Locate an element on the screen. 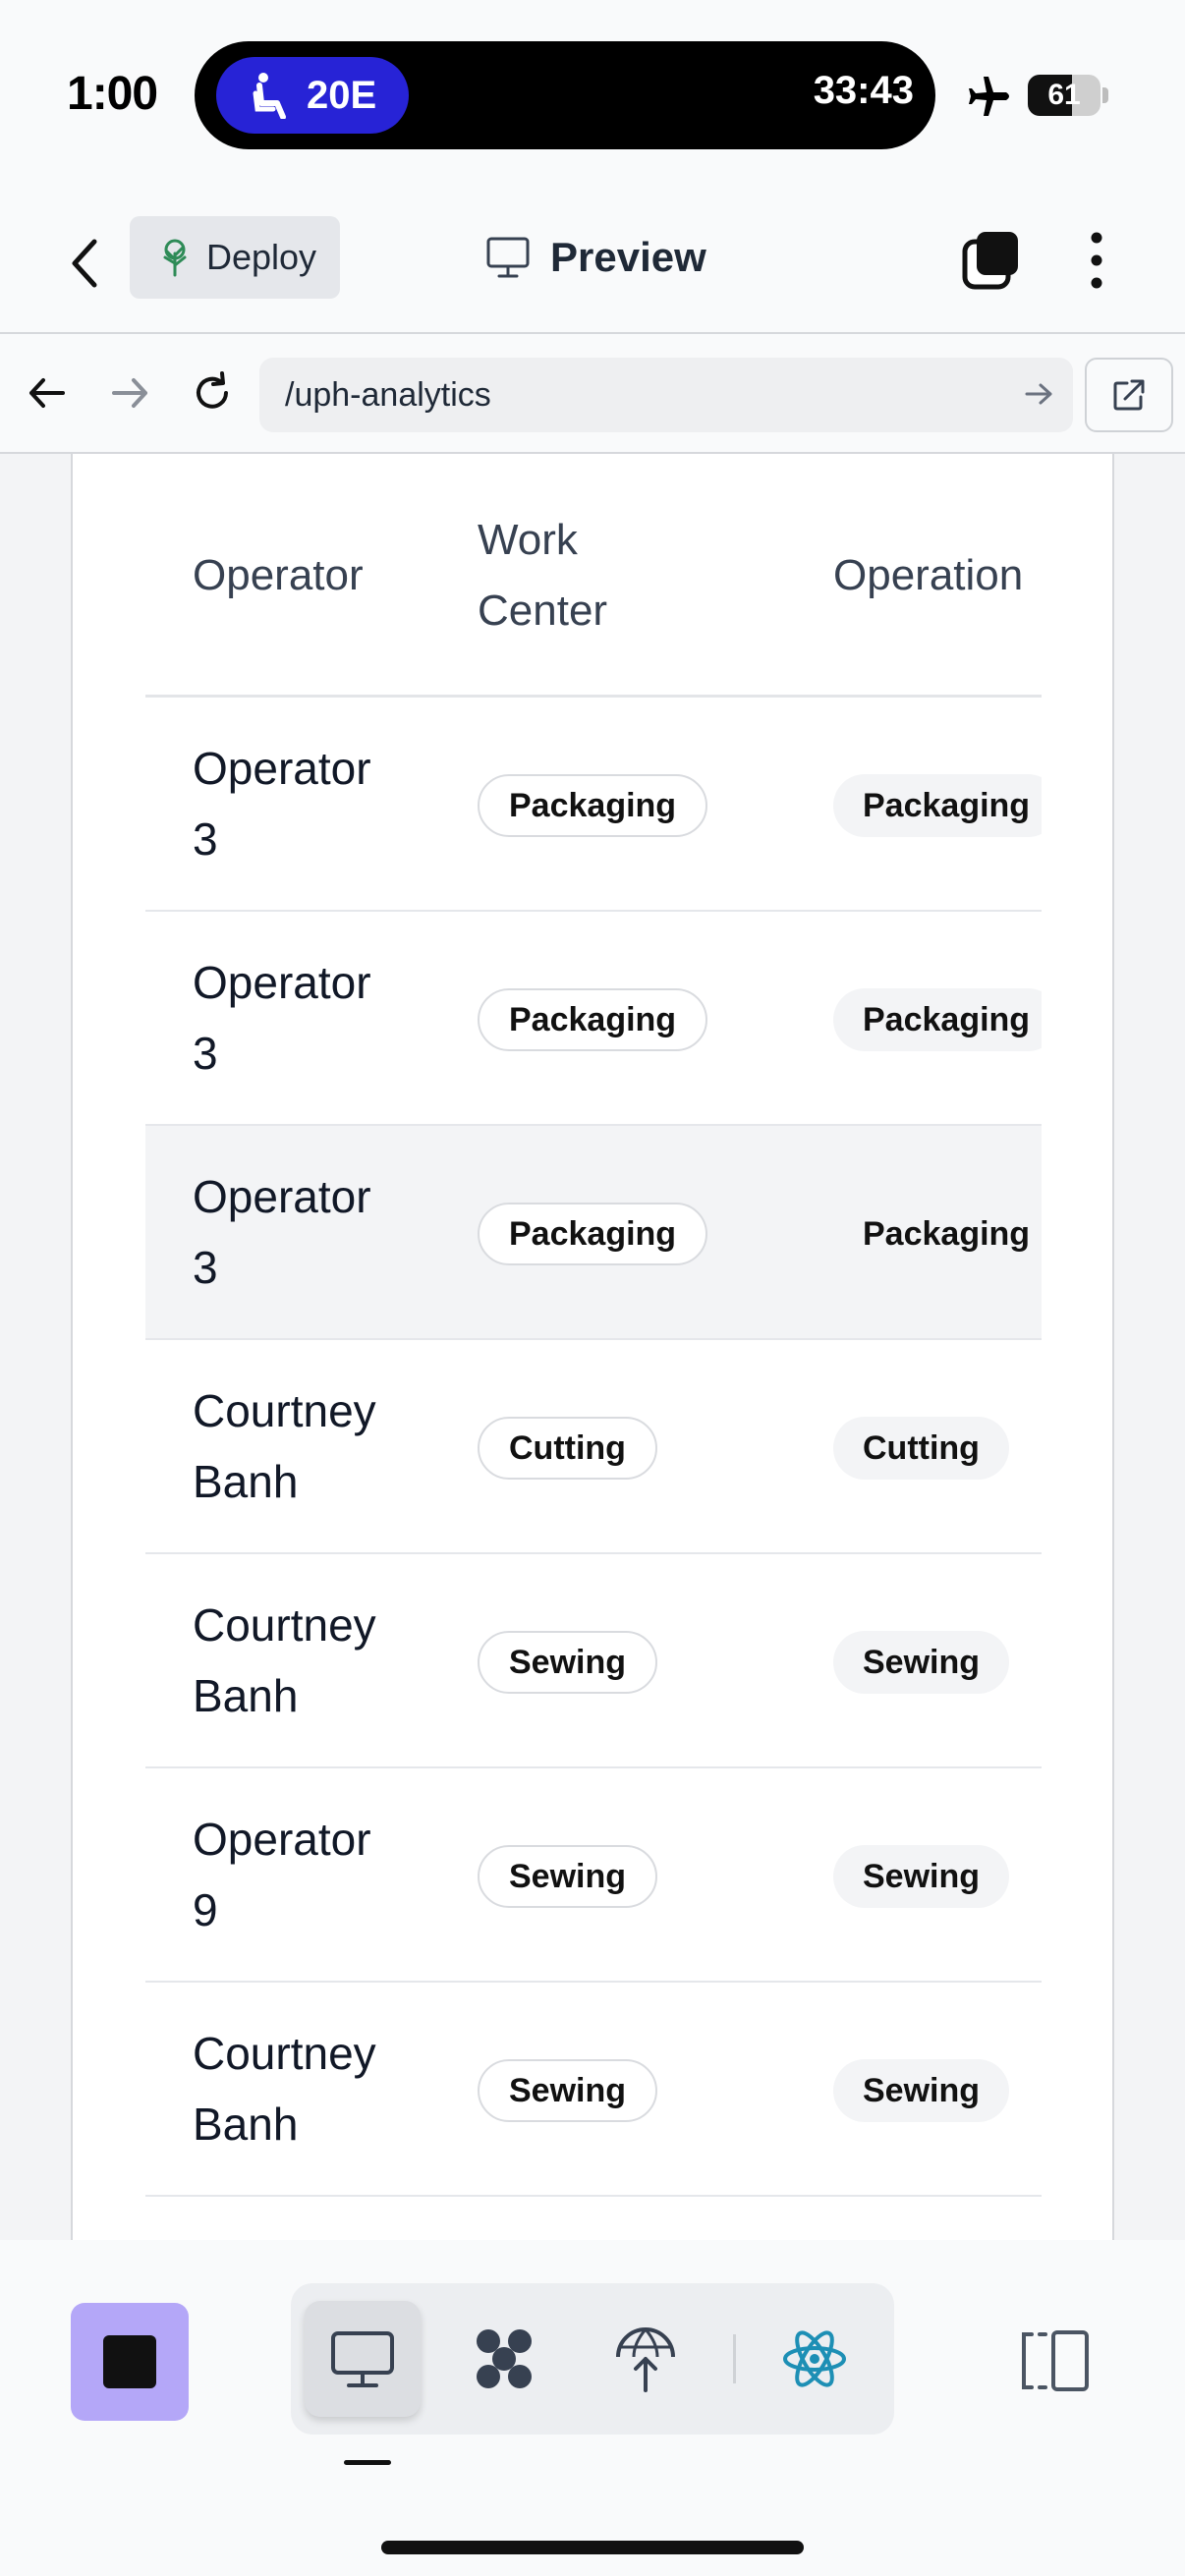  more-vertical-icon is located at coordinates (1096, 260).